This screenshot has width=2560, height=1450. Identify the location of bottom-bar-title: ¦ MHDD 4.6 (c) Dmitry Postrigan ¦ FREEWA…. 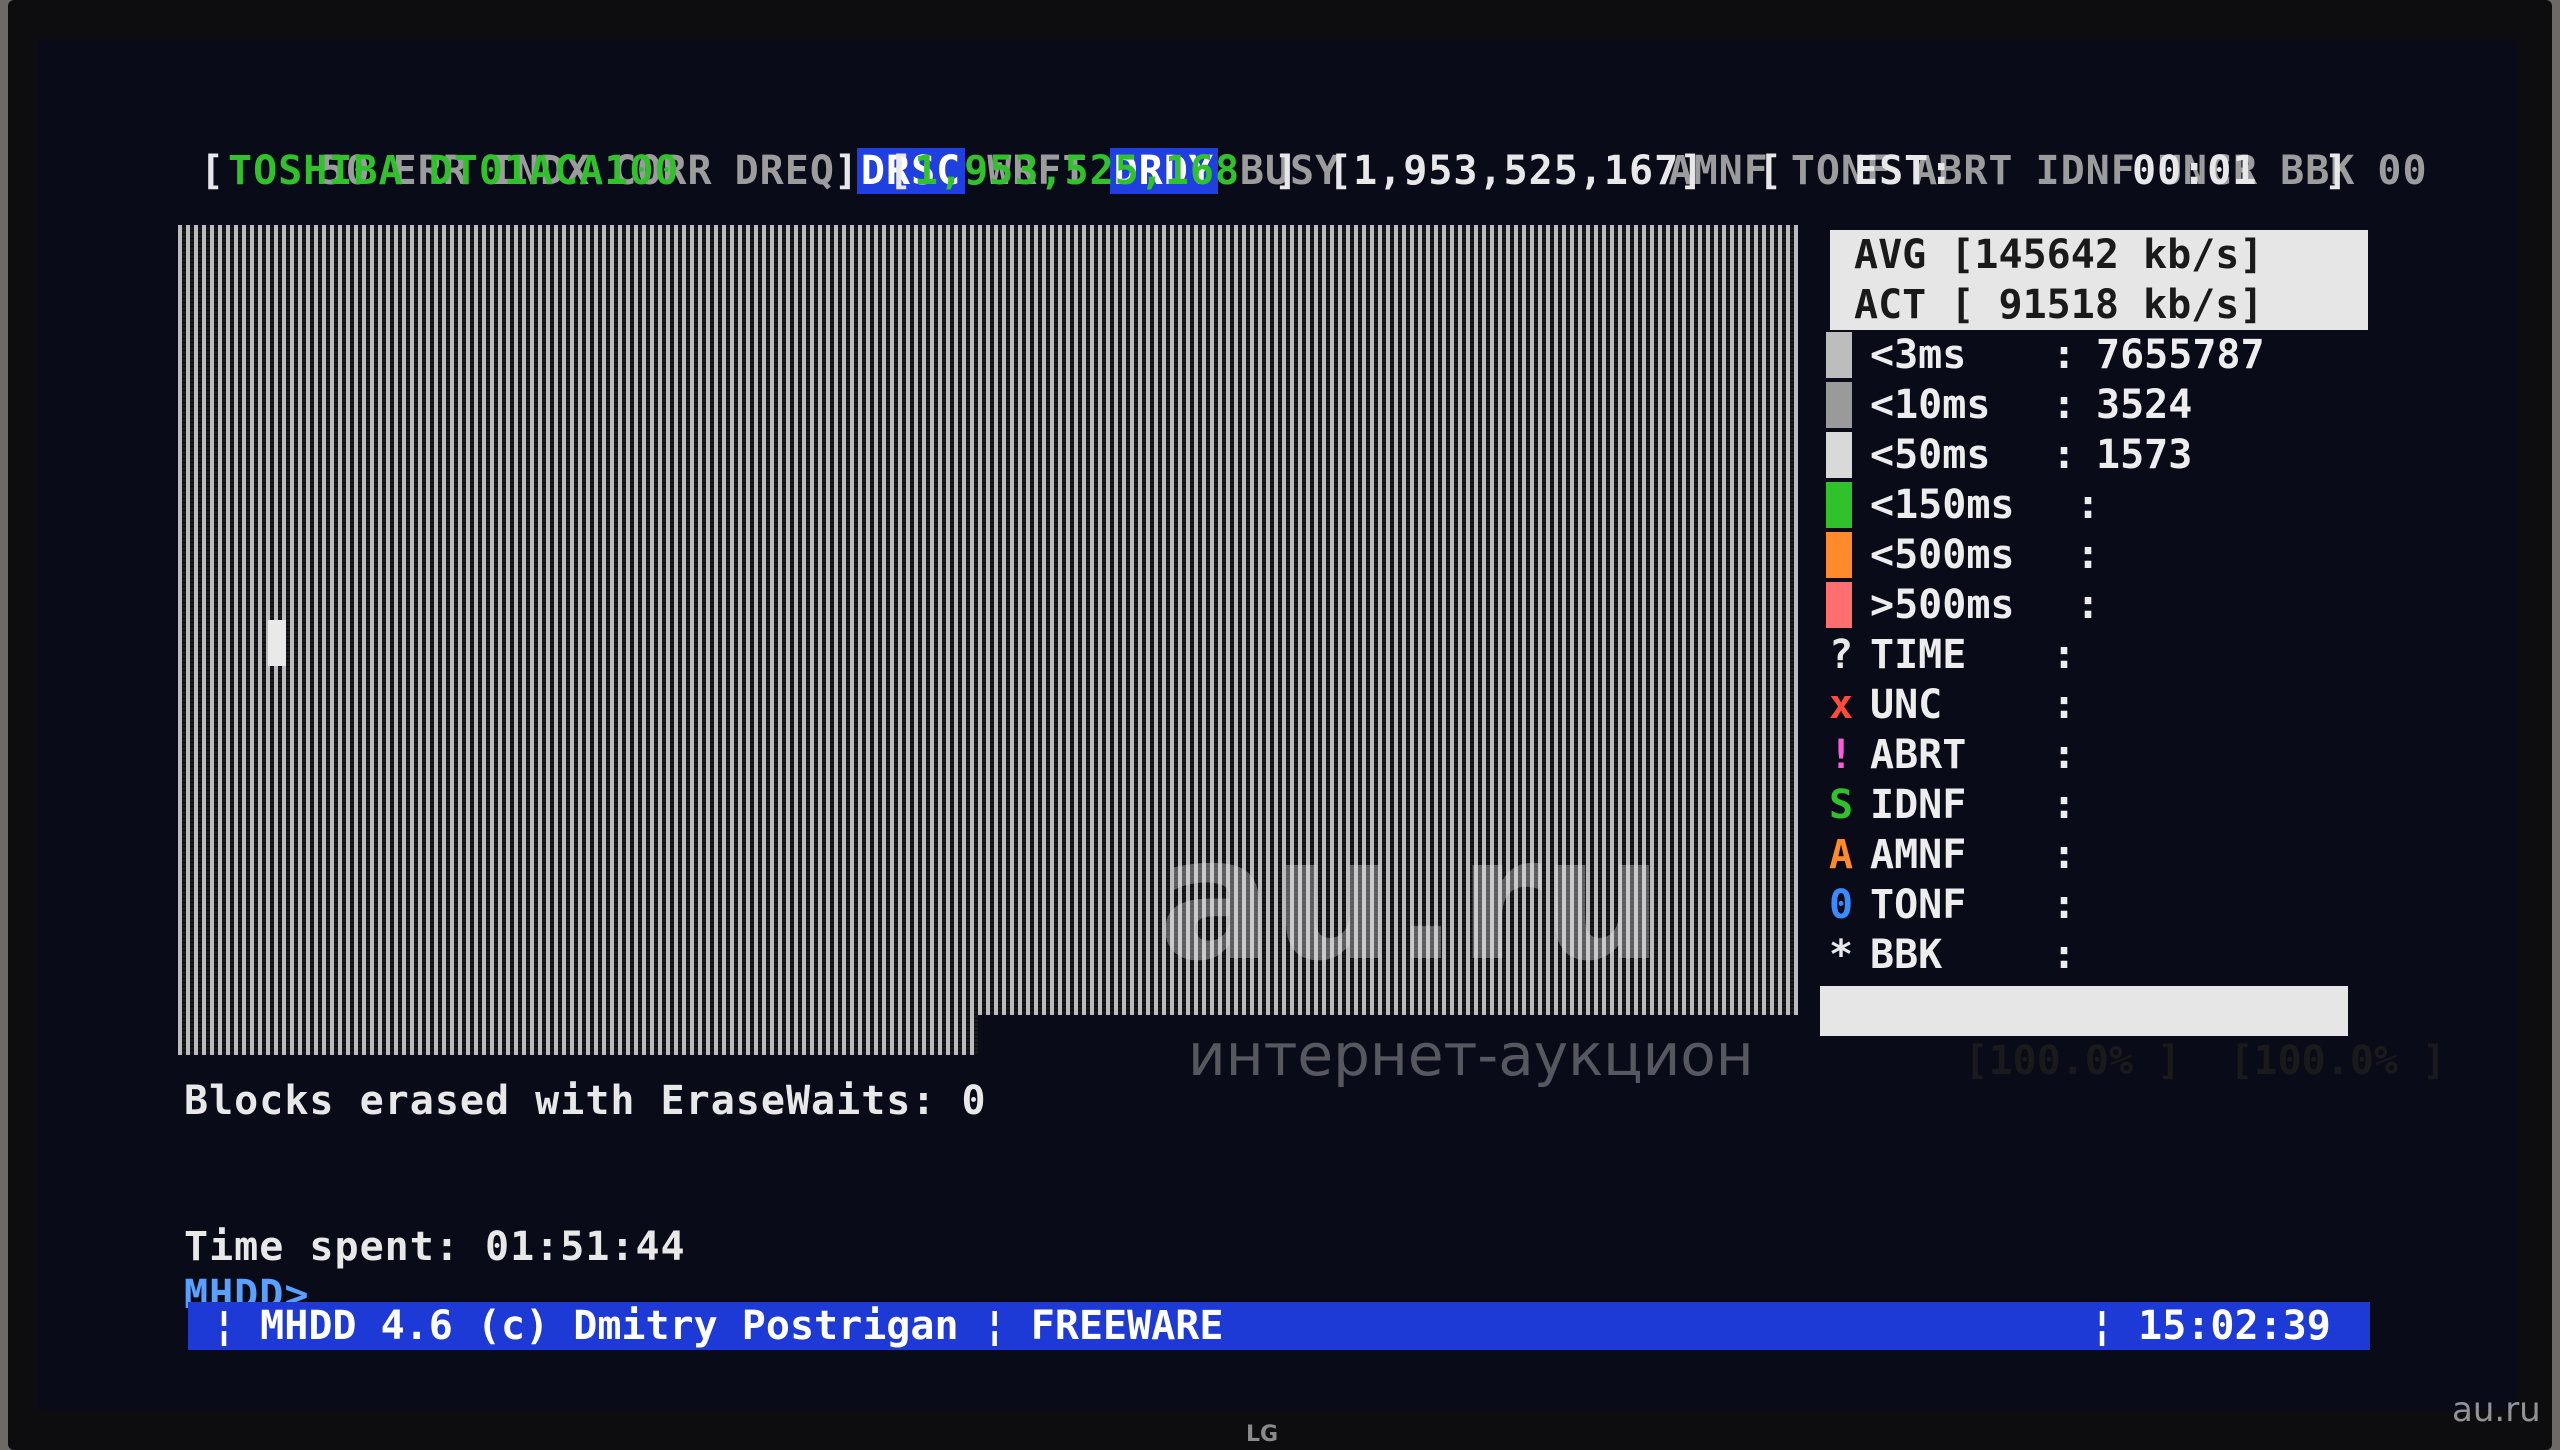
(718, 1326).